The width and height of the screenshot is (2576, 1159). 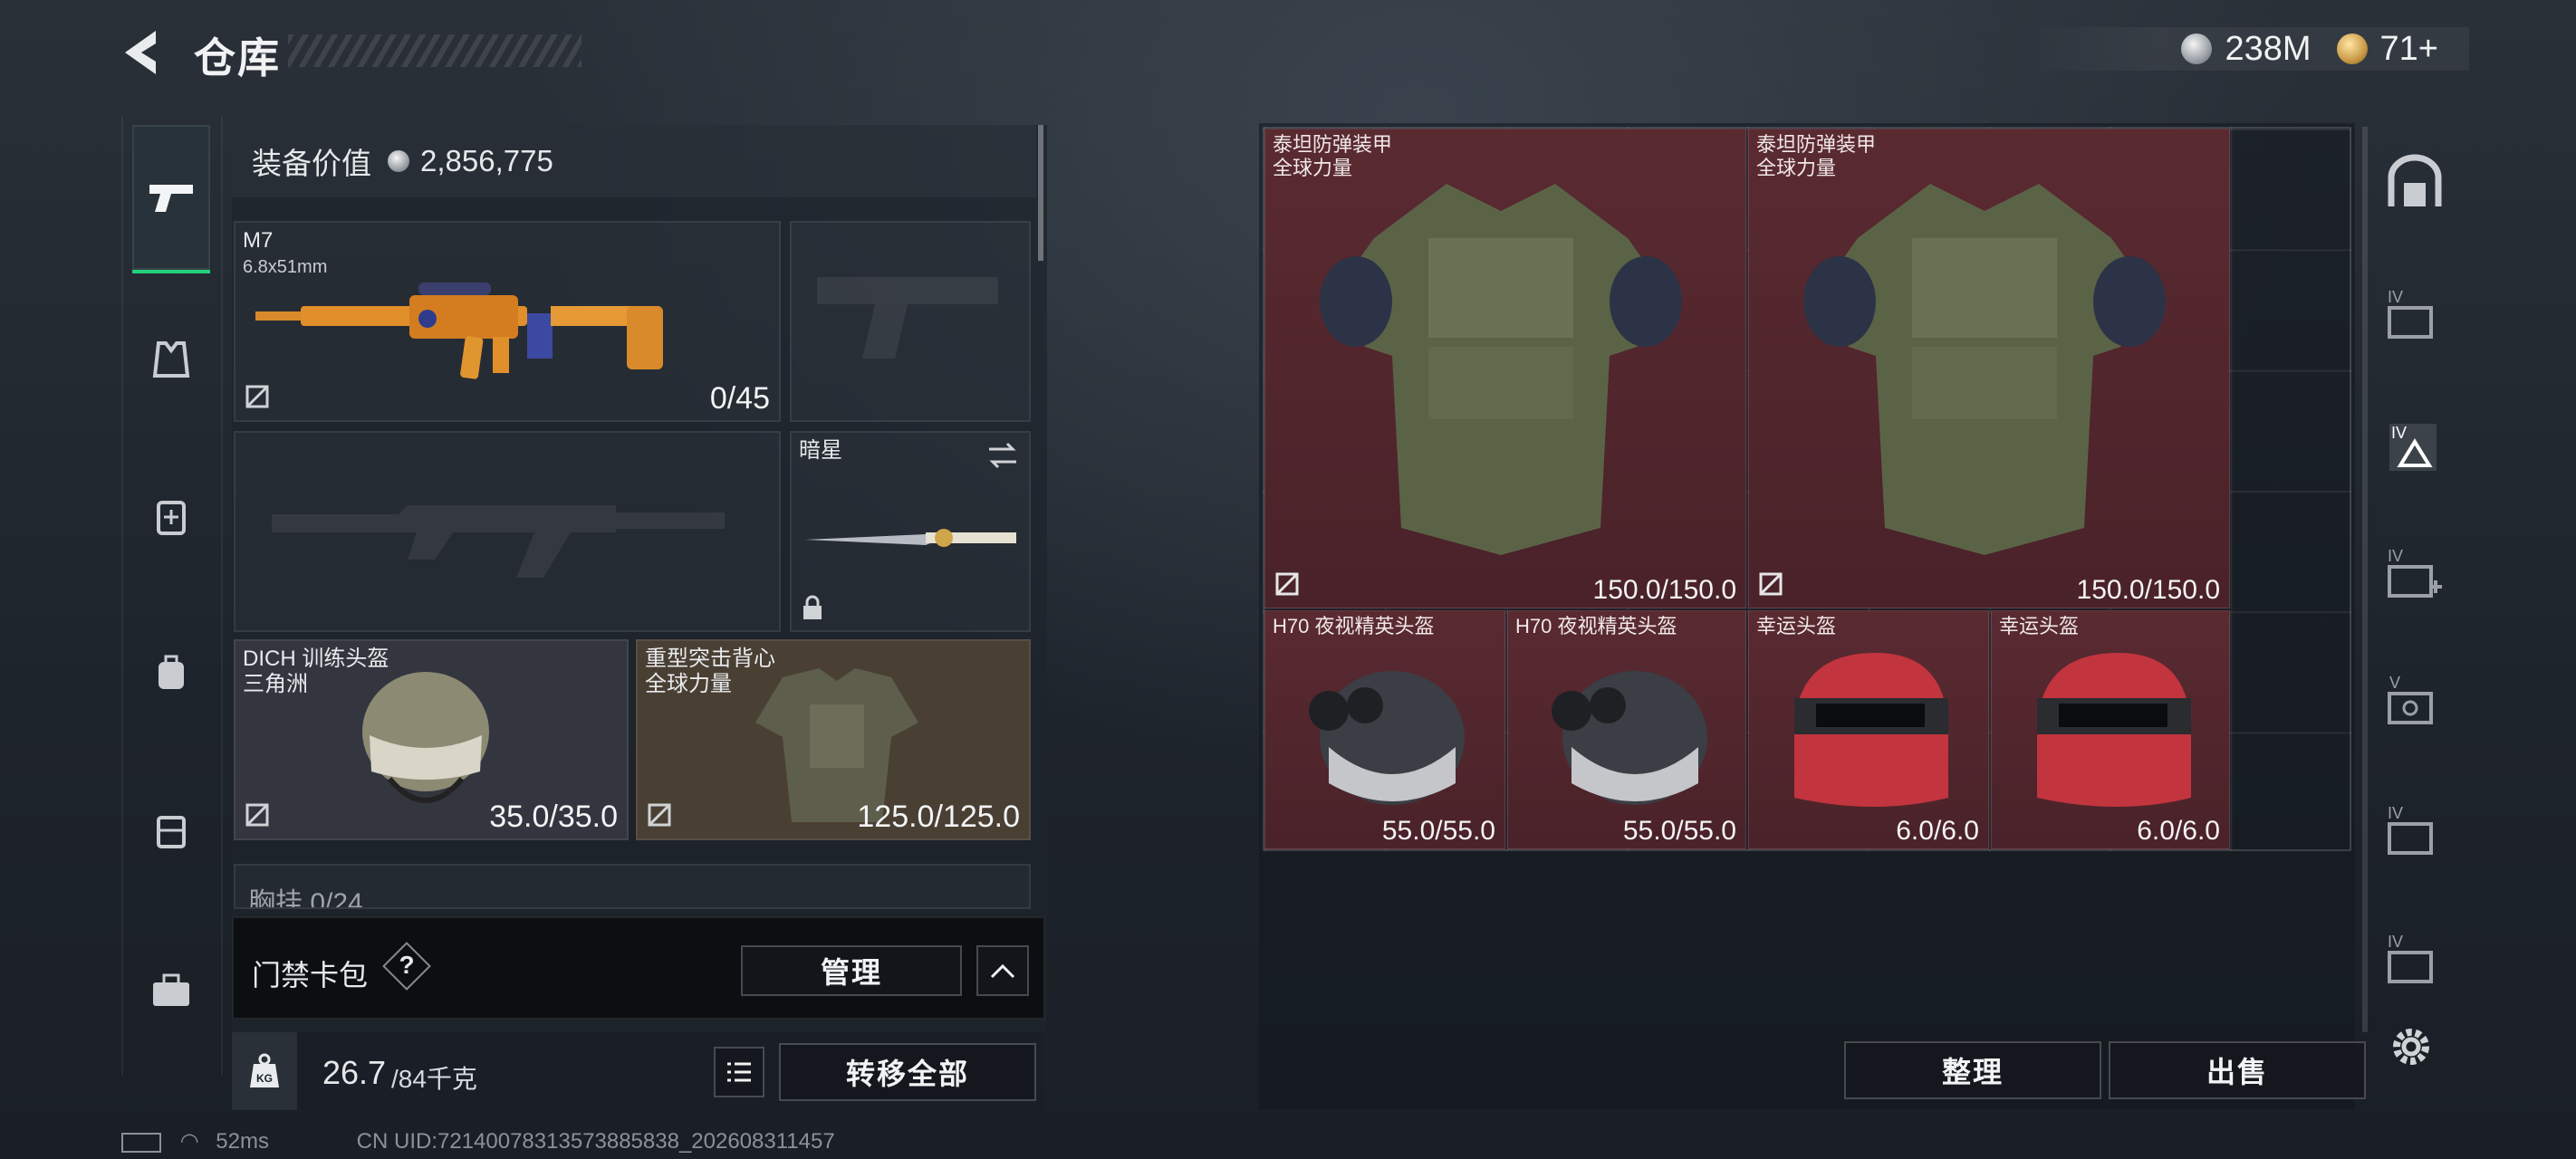 I want to click on ping-text: 52ms, so click(x=242, y=1141).